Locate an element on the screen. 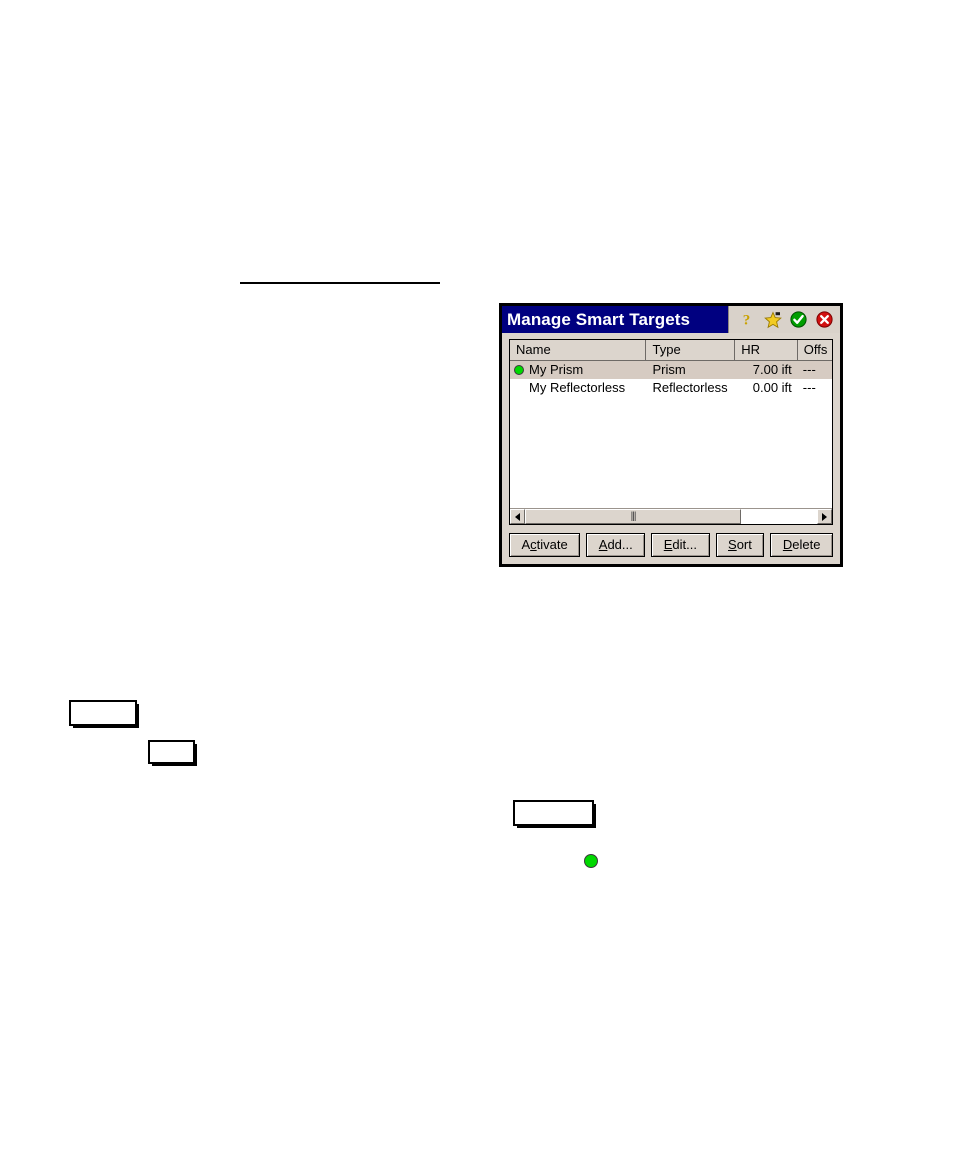 The image size is (954, 1159). delete-button: Delete is located at coordinates (801, 545).